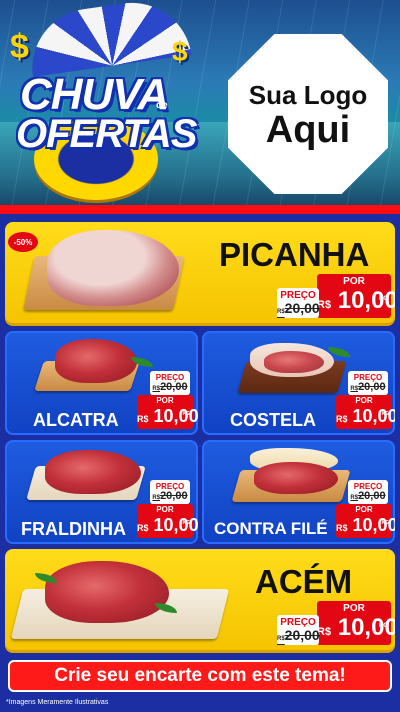  I want to click on product-title: PICANHA, so click(294, 254).